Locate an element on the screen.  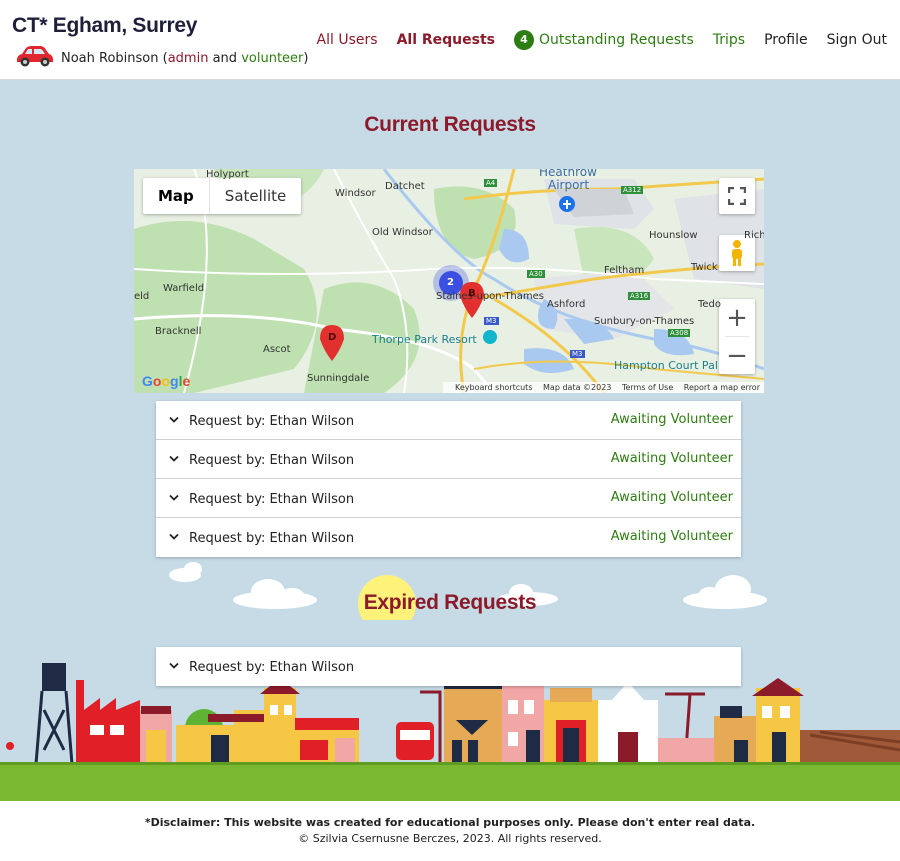
role-volunteer: volunteer is located at coordinates (272, 58).